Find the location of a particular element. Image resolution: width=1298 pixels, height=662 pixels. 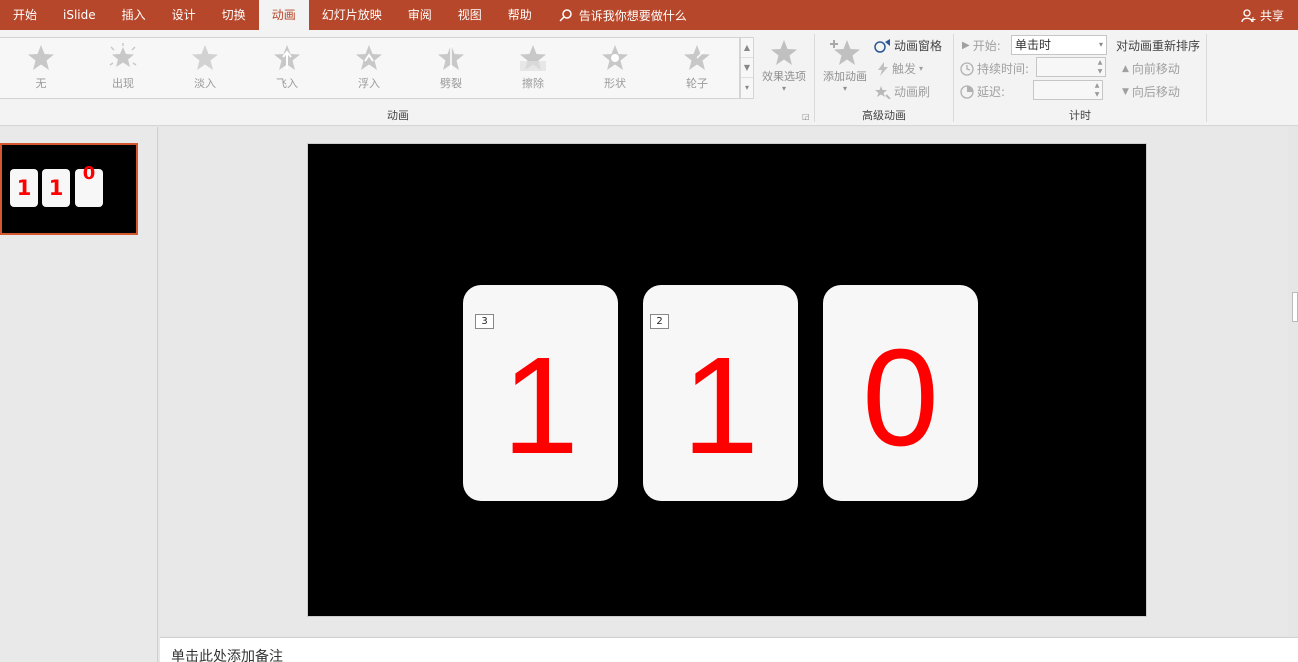

share-label: 共享 is located at coordinates (1271, 15).